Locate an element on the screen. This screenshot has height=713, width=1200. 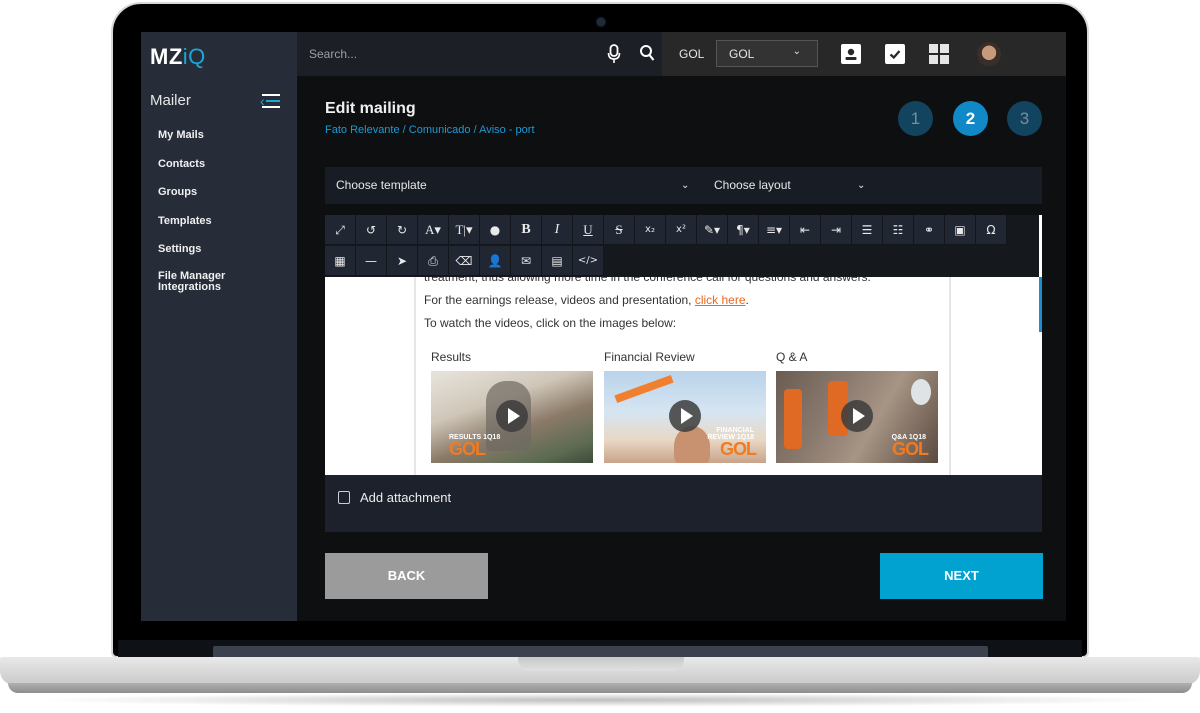
align-icon: ≡▾ is located at coordinates (774, 230).